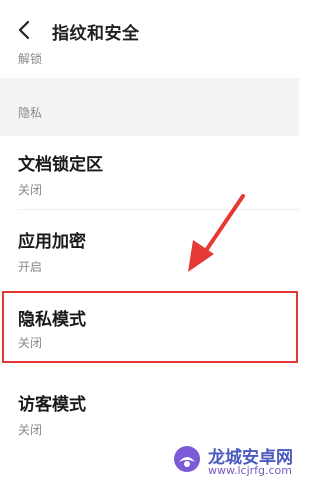  What do you see at coordinates (30, 113) in the screenshot?
I see `section-label-privacy: 隐私` at bounding box center [30, 113].